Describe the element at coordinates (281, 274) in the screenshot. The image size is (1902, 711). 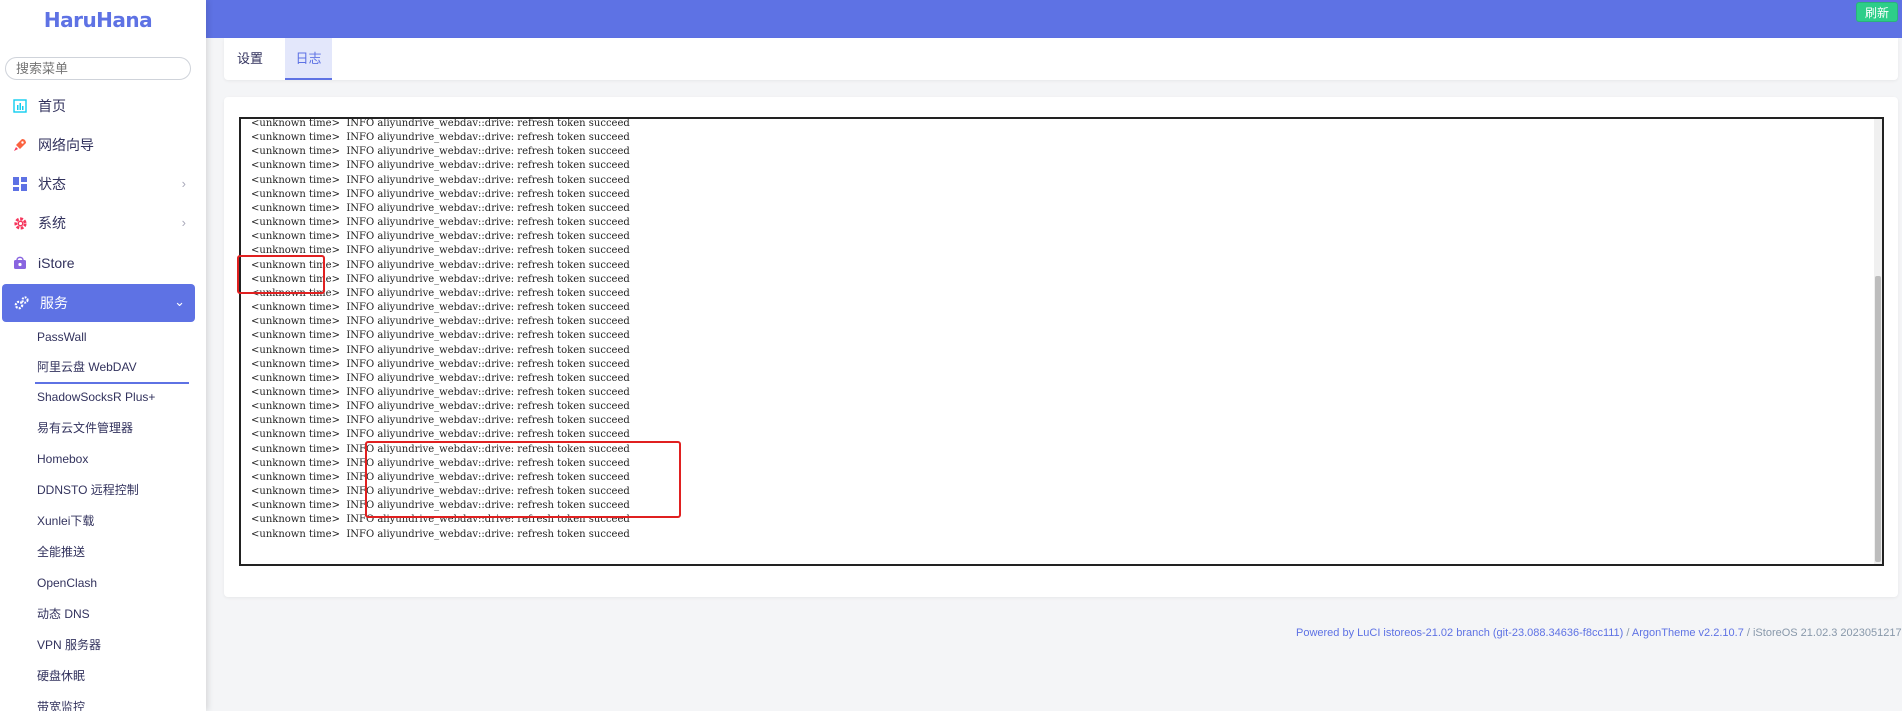
I see `highlight-box-timestamps` at that location.